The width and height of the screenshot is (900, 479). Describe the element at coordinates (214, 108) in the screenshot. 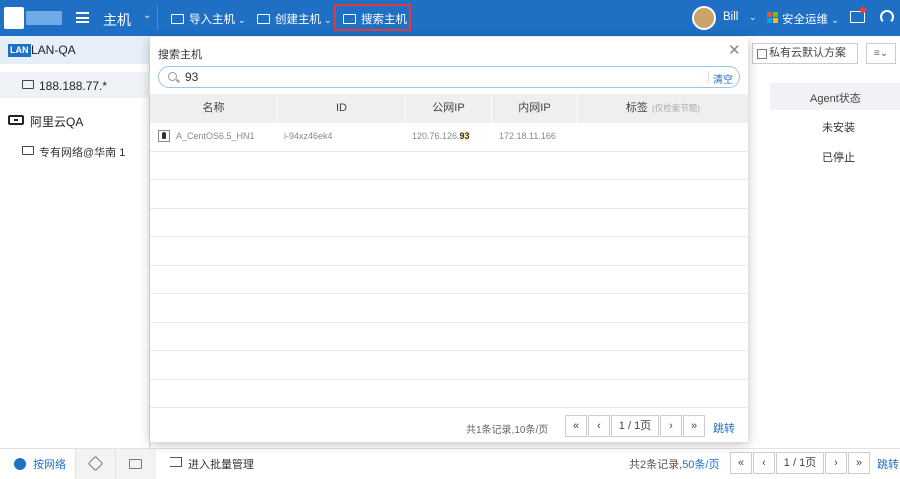

I see `column-header-name: 名称` at that location.